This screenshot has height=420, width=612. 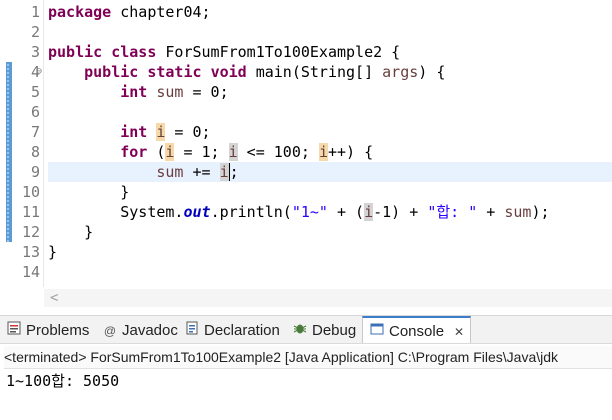 I want to click on horizontal-scrollbar: <, so click(x=328, y=298).